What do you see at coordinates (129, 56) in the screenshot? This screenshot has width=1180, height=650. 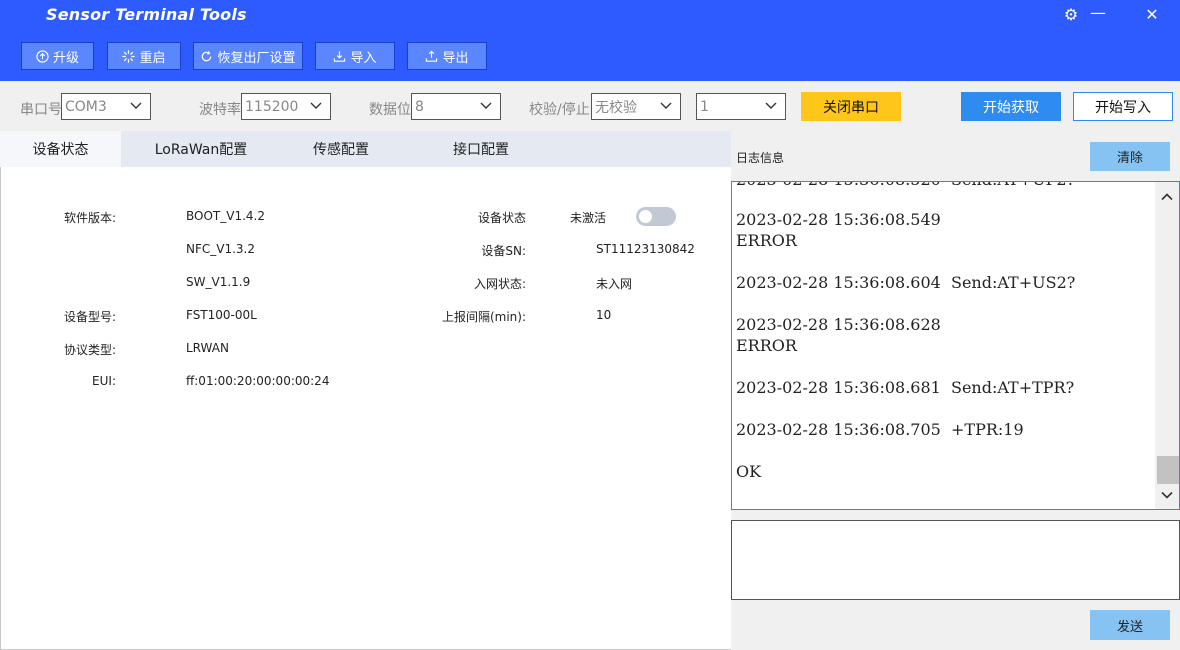 I see `loading-spinner-icon` at bounding box center [129, 56].